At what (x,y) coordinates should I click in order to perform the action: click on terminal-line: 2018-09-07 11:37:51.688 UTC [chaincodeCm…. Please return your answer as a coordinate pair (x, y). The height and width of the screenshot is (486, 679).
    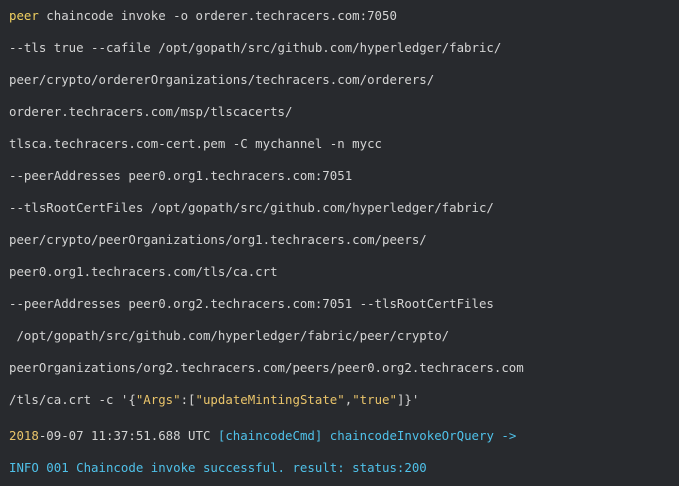
    Looking at the image, I should click on (262, 436).